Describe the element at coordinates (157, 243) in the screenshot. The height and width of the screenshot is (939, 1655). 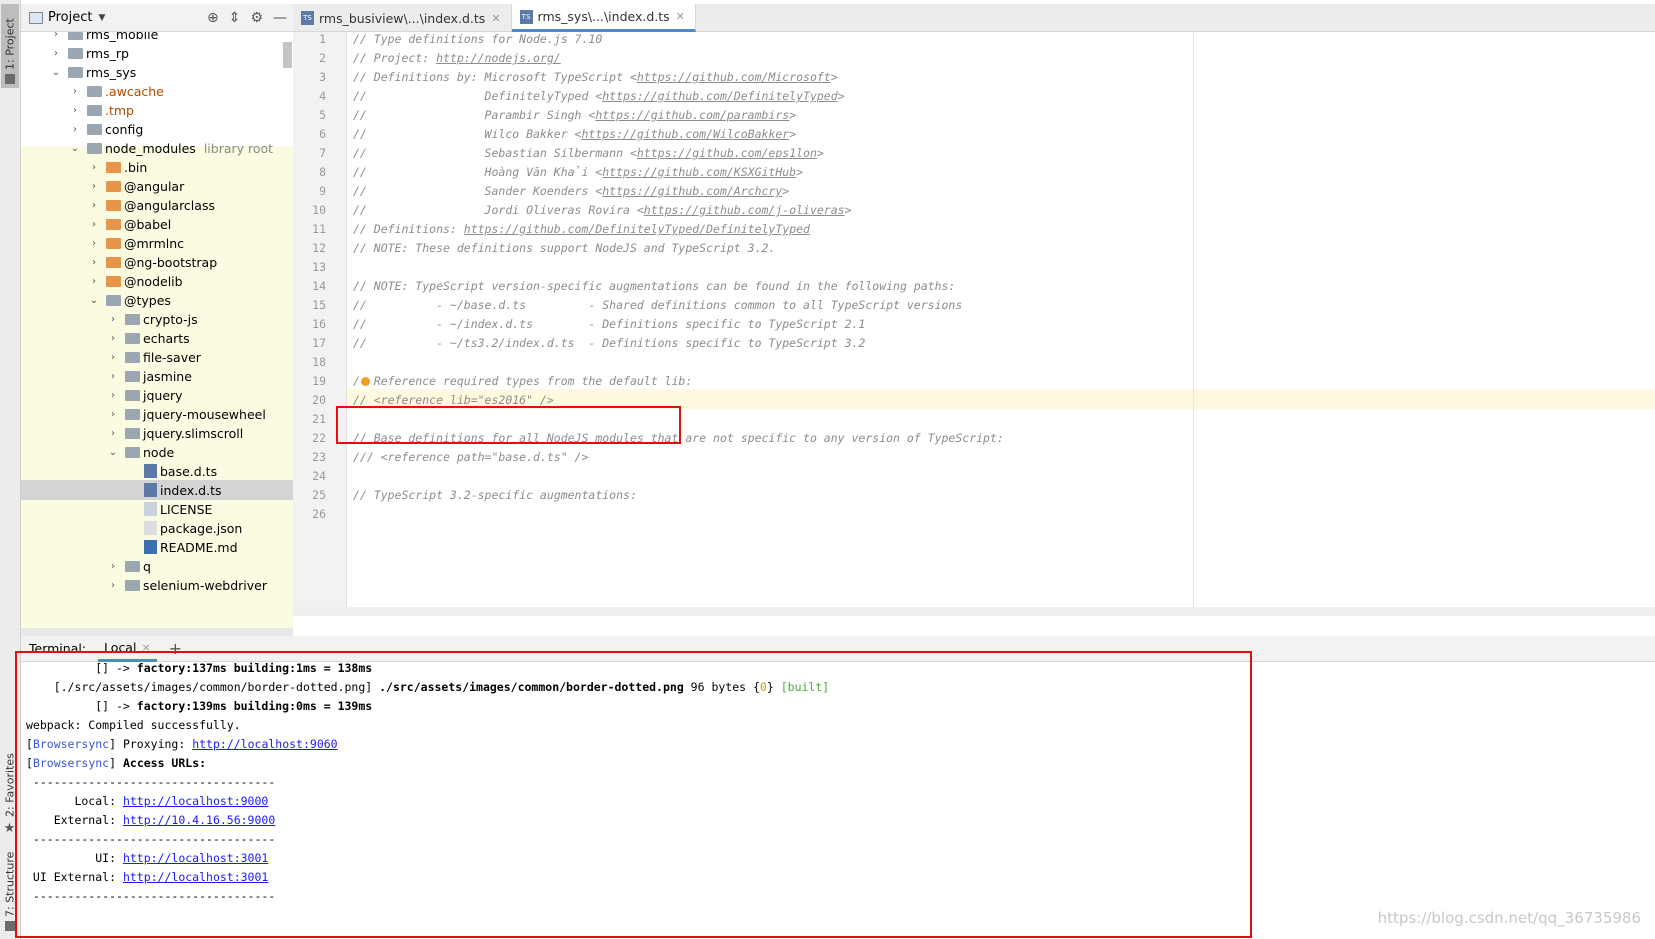
I see `tree-item: › @mrmlnc` at that location.